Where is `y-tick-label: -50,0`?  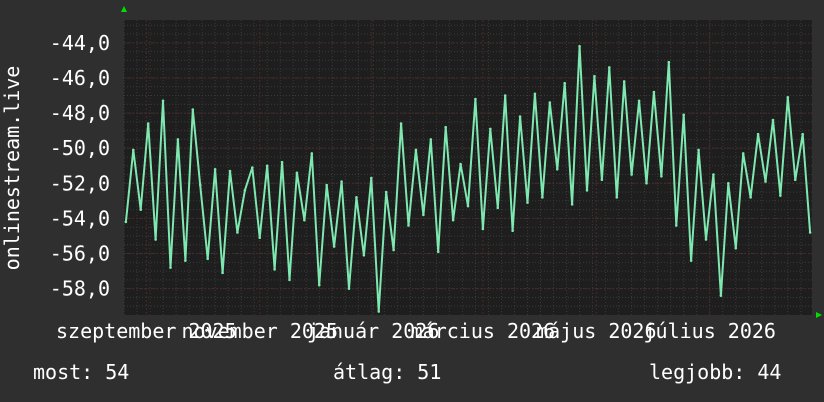 y-tick-label: -50,0 is located at coordinates (80, 148).